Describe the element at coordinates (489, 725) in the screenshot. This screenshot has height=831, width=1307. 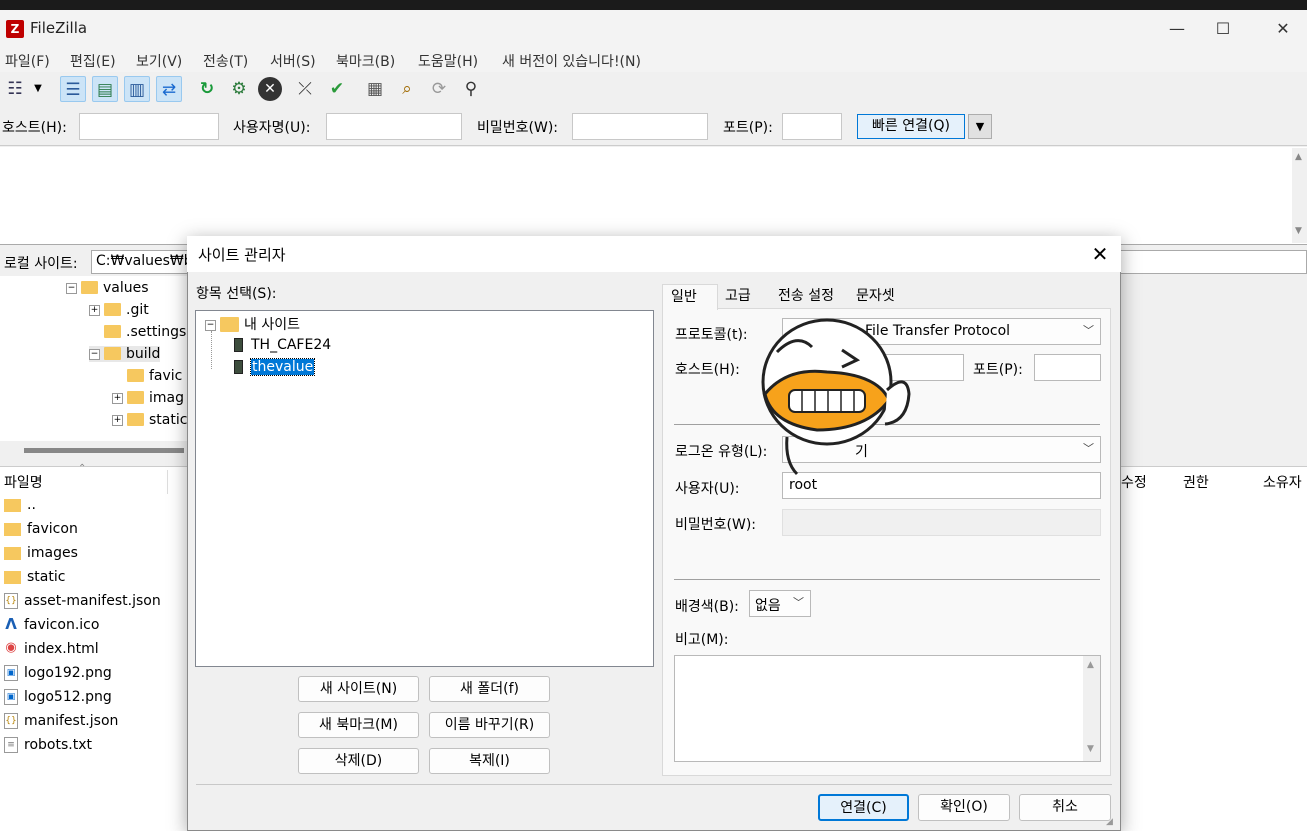
I see `rename-button: 이름 바꾸기(R)` at that location.